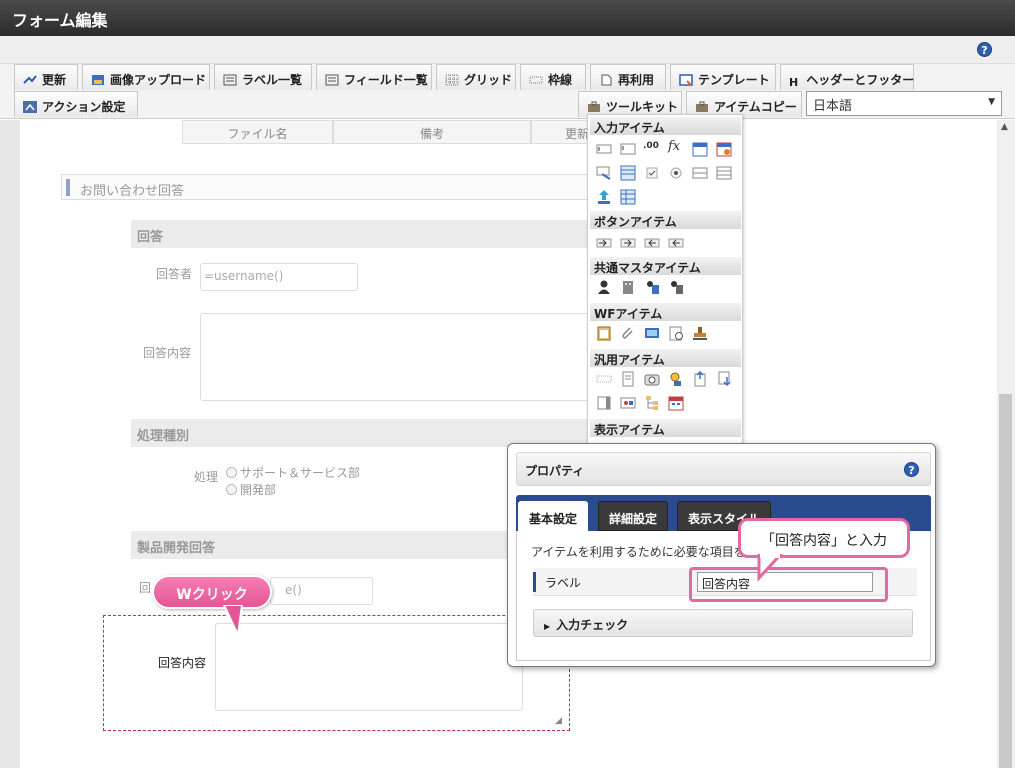 This screenshot has width=1015, height=768. Describe the element at coordinates (700, 173) in the screenshot. I see `combo-item-icon` at that location.